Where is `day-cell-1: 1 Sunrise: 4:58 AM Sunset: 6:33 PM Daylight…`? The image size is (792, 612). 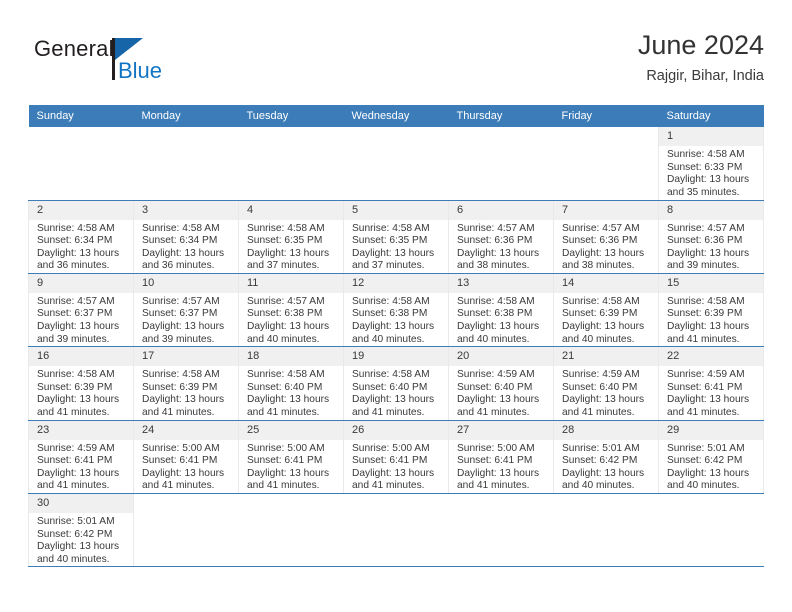
day-cell-1: 1 Sunrise: 4:58 AM Sunset: 6:33 PM Daylight… is located at coordinates (711, 164).